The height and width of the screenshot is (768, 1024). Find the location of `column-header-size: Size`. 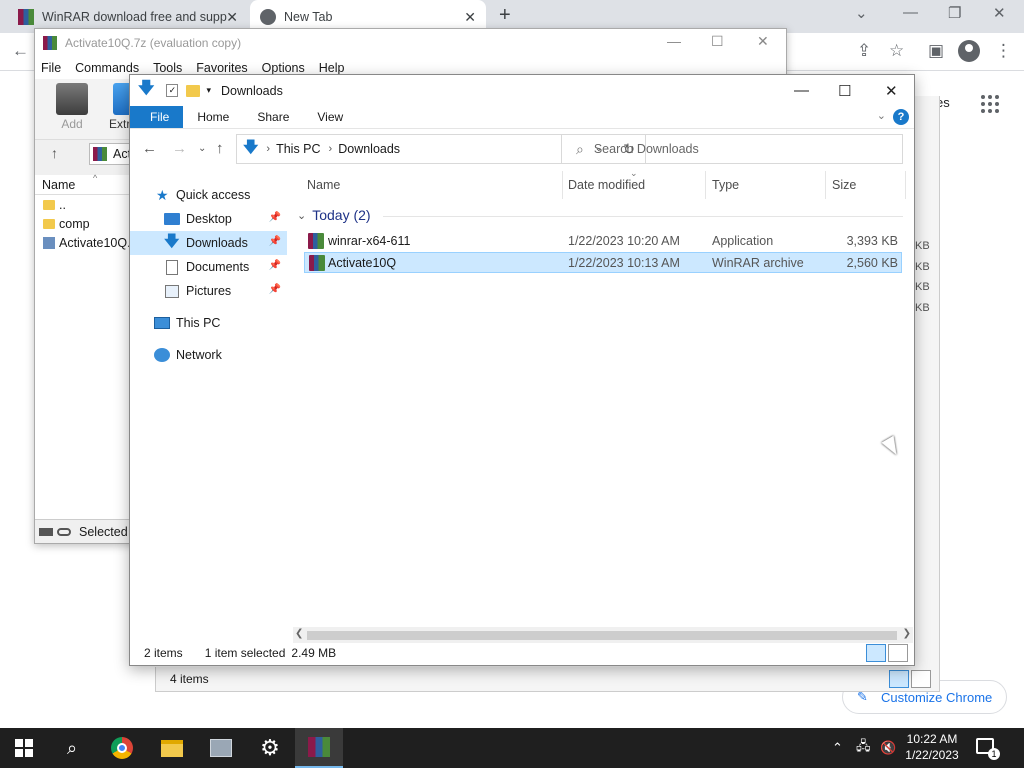

column-header-size: Size is located at coordinates (869, 185).